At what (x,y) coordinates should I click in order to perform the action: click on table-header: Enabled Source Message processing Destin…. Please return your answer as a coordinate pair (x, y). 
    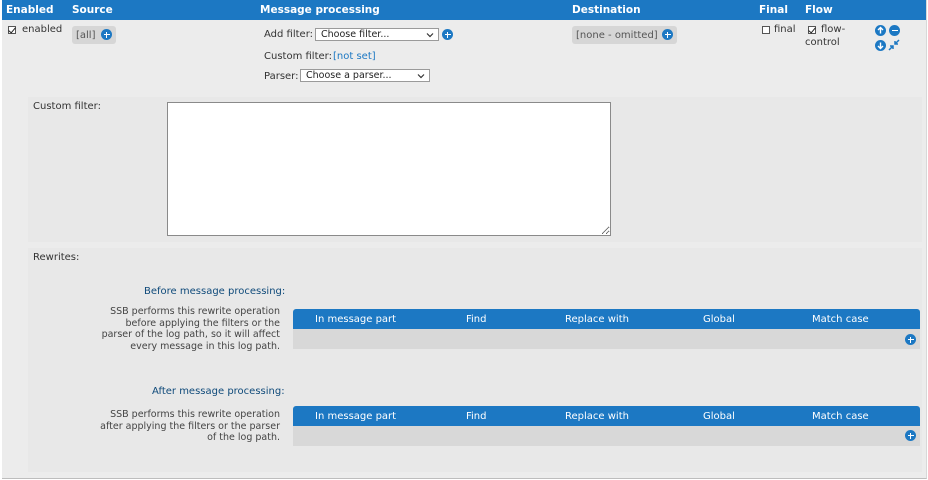
    Looking at the image, I should click on (464, 10).